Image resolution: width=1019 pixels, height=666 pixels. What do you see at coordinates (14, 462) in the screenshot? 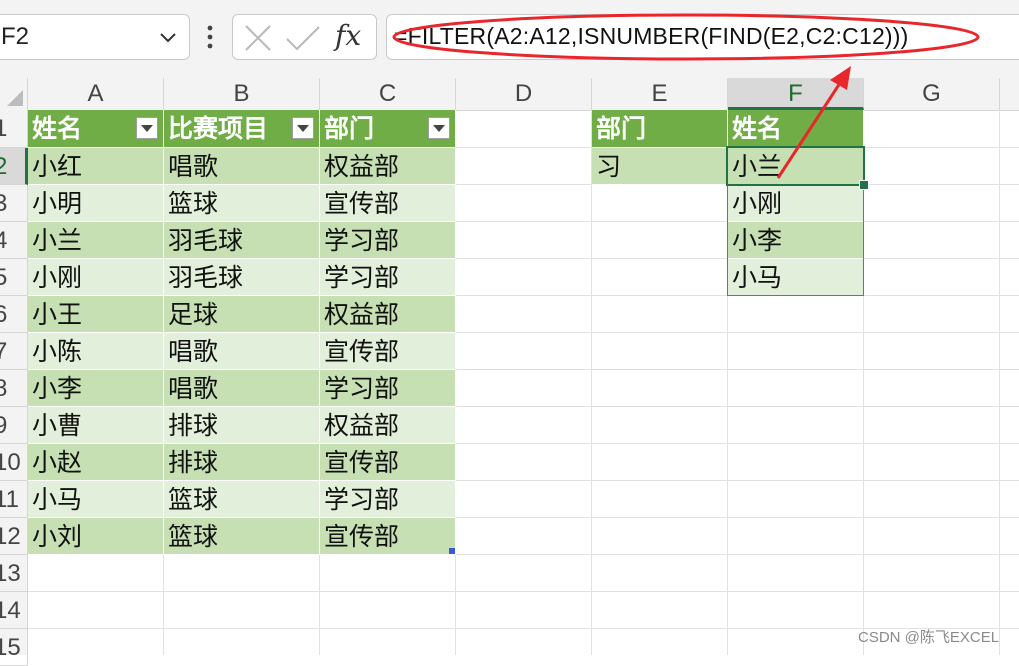
I see `row-header-10: 10` at bounding box center [14, 462].